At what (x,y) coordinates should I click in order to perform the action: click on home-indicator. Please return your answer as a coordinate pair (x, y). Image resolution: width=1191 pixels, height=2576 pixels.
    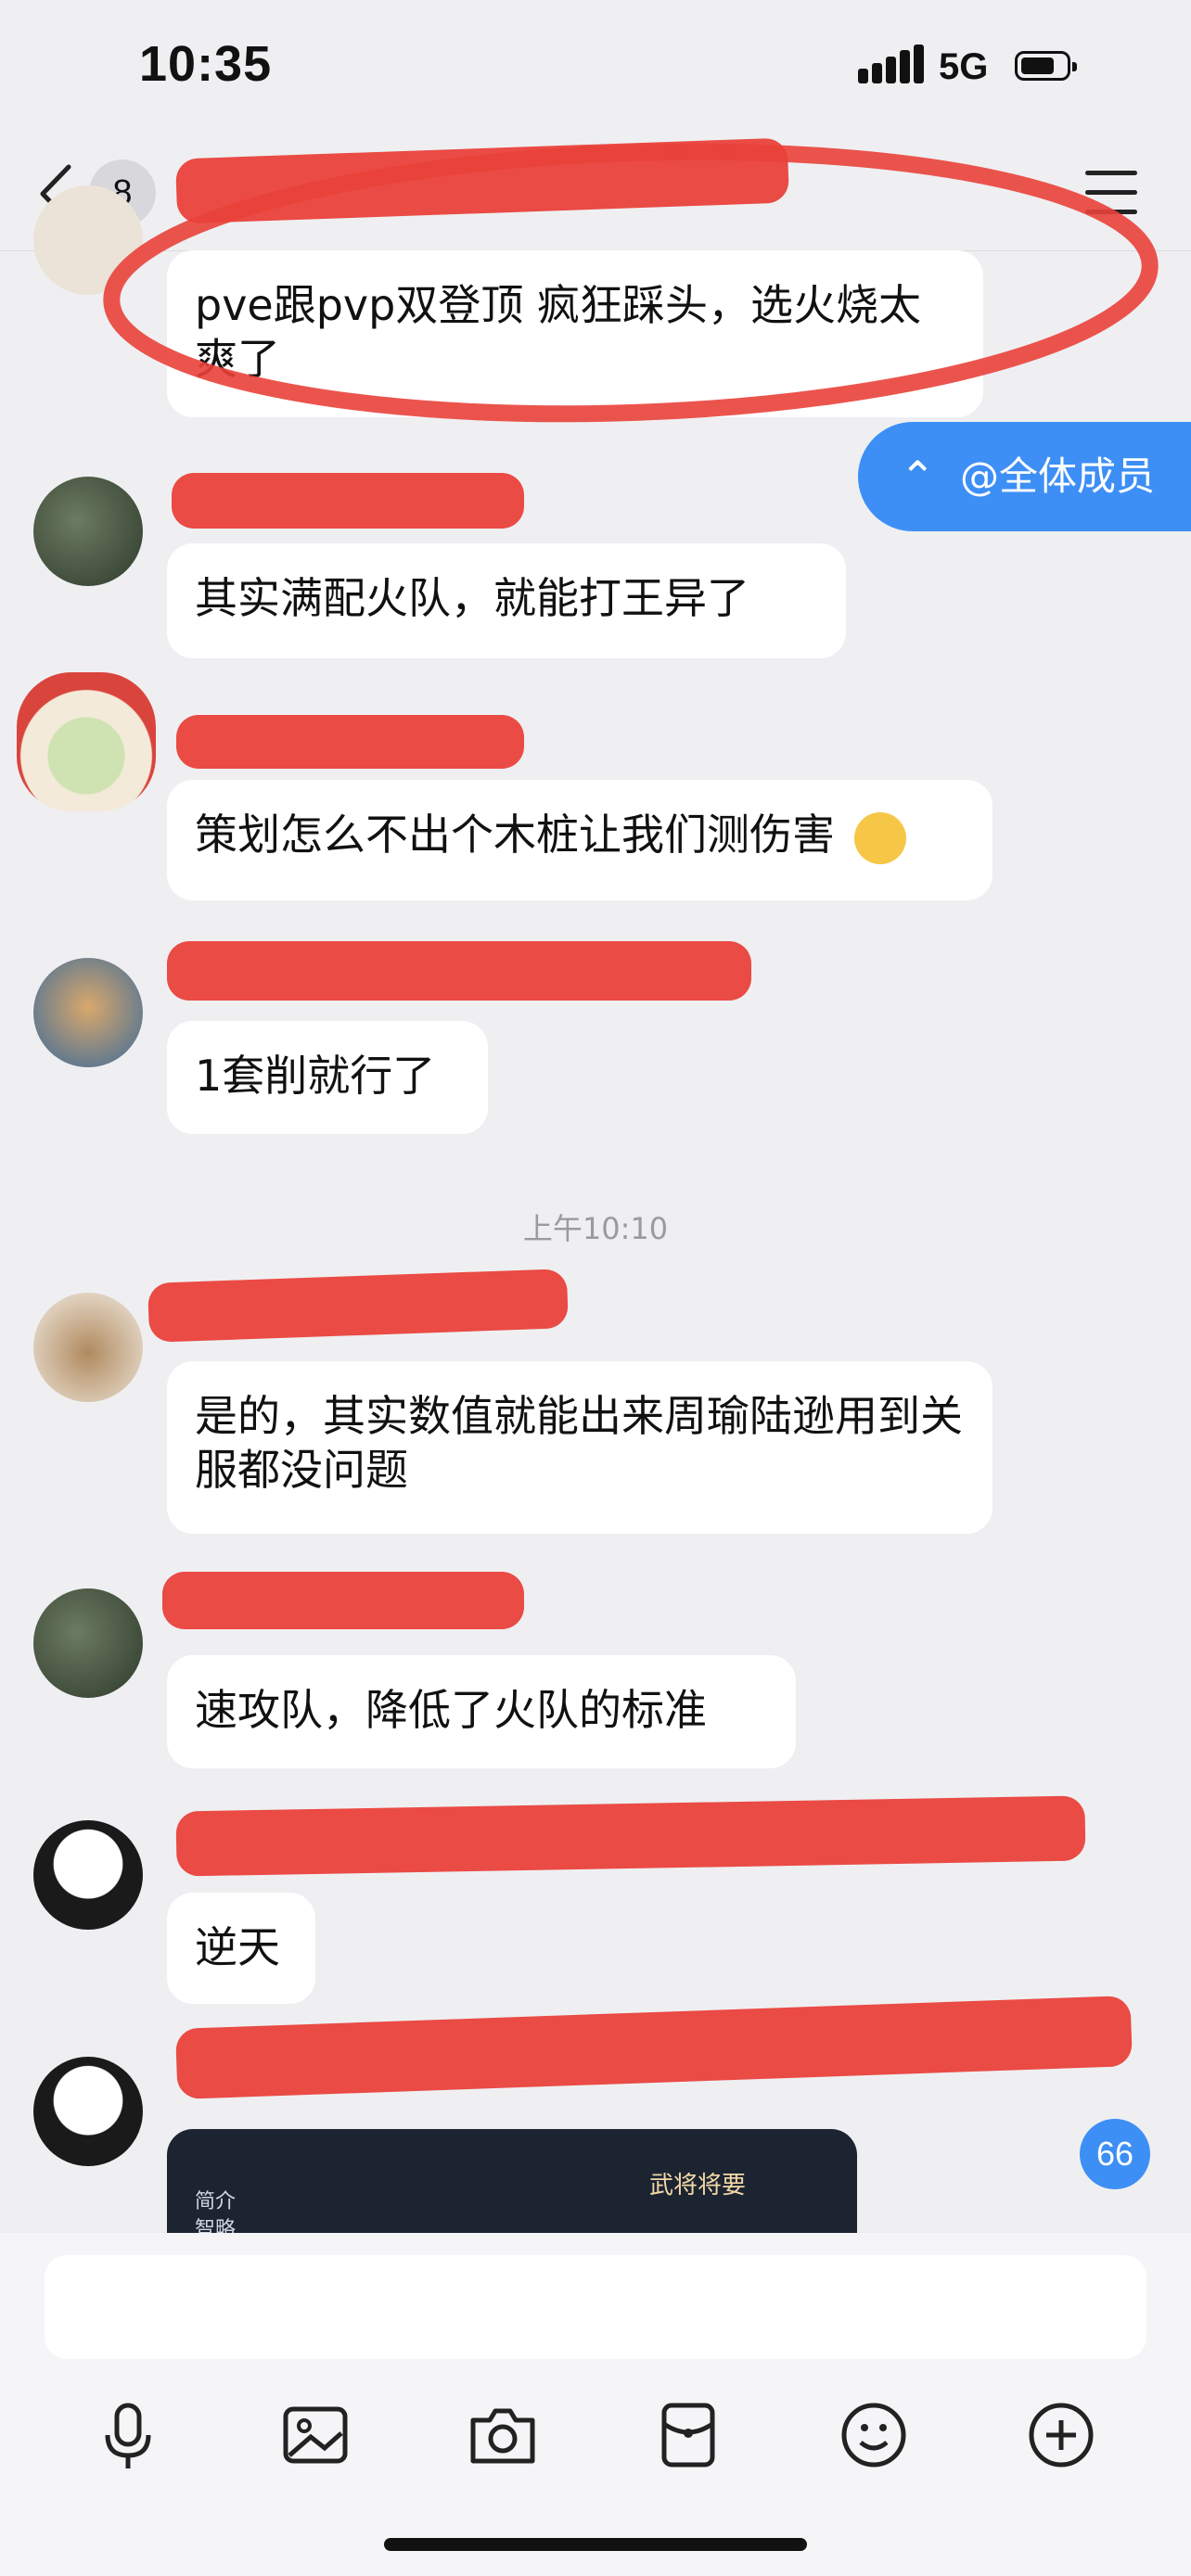
    Looking at the image, I should click on (595, 2544).